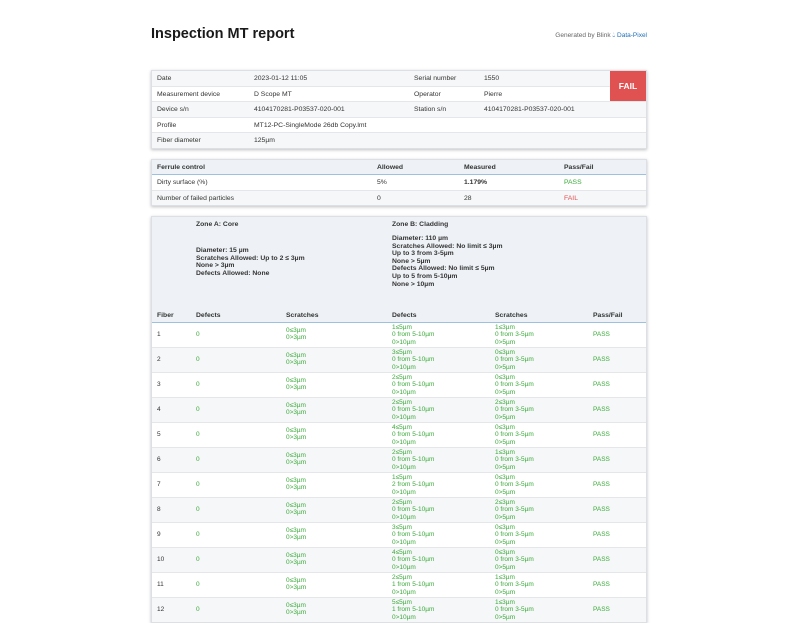  I want to click on ferrule-row-measured: 28, so click(468, 198).